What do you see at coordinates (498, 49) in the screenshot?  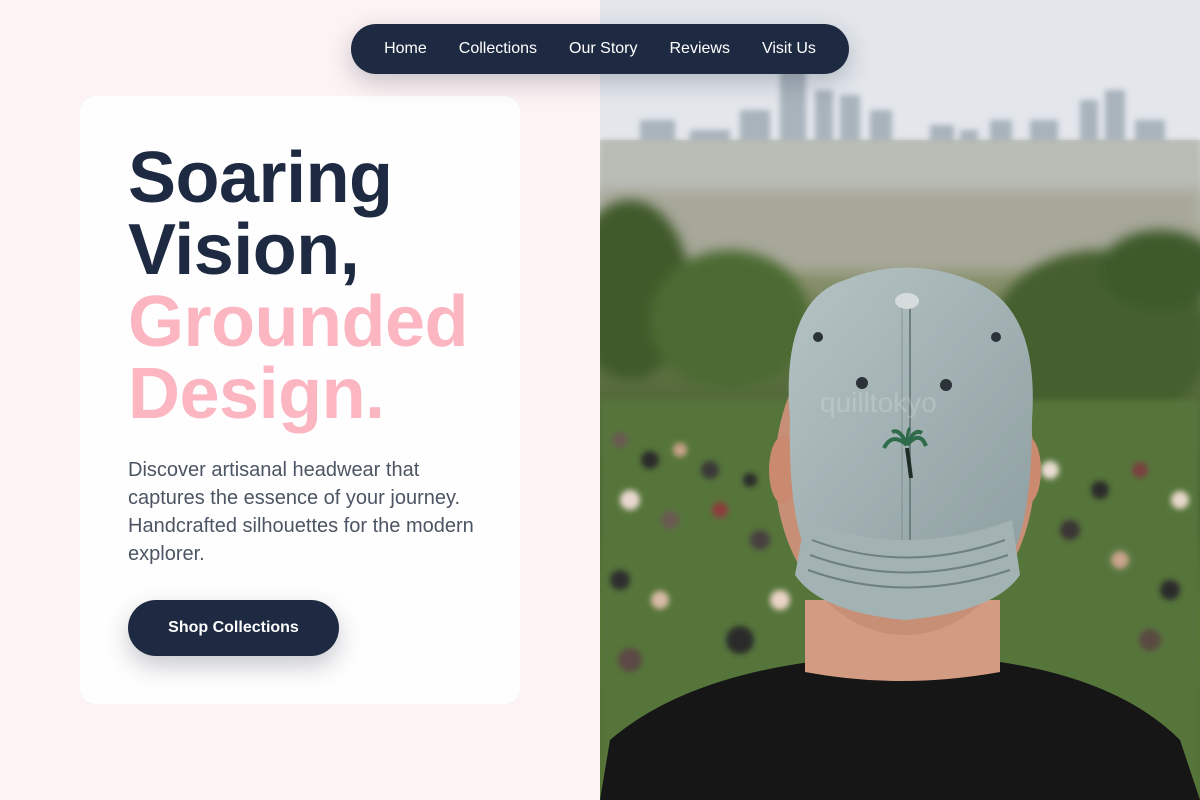 I see `nav-item-collections: Collections` at bounding box center [498, 49].